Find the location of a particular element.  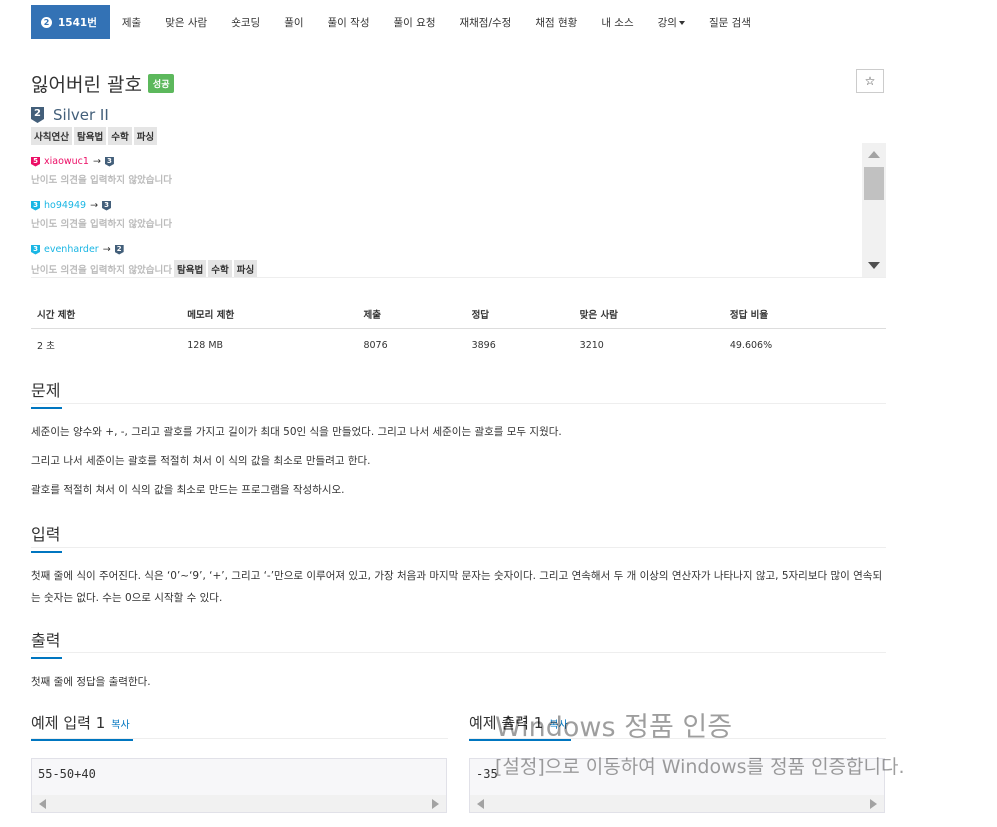

sample-output-scrollbar is located at coordinates (677, 803).